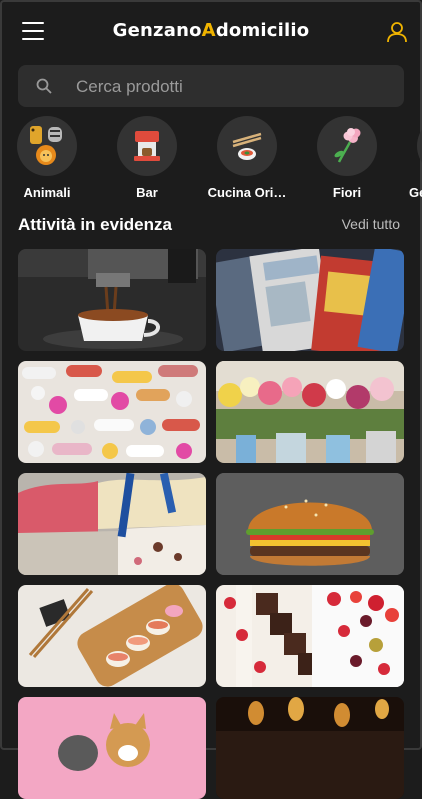  Describe the element at coordinates (419, 146) in the screenshot. I see `category-icon` at that location.